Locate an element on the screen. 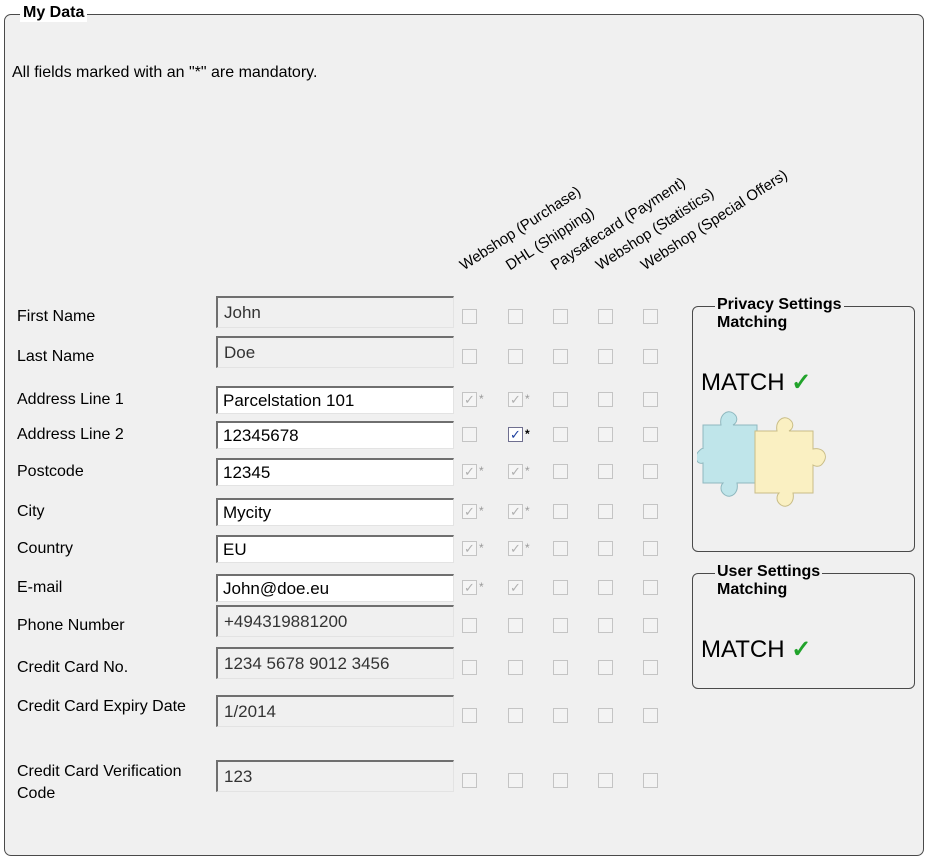 The height and width of the screenshot is (860, 927). user-match-status: MATCH ✓ is located at coordinates (756, 649).